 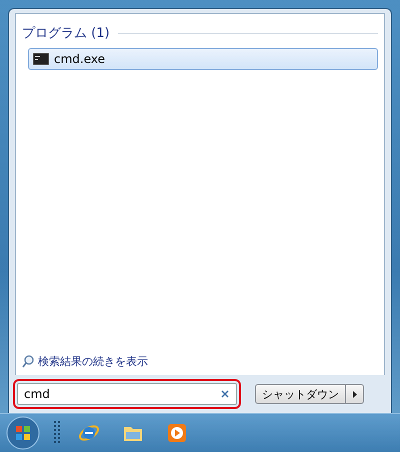 What do you see at coordinates (28, 361) in the screenshot?
I see `search-icon` at bounding box center [28, 361].